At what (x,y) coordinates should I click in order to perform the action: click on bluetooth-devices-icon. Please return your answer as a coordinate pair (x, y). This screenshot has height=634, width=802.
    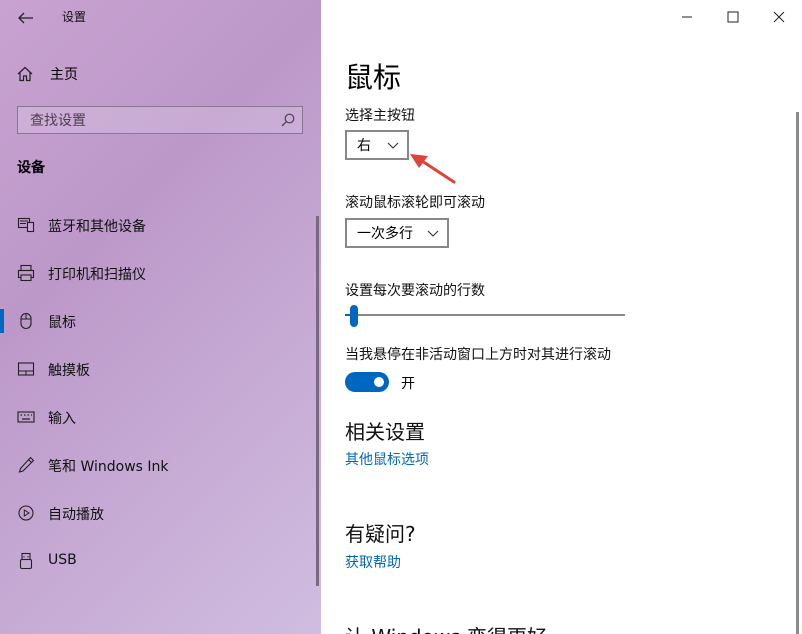
    Looking at the image, I should click on (26, 225).